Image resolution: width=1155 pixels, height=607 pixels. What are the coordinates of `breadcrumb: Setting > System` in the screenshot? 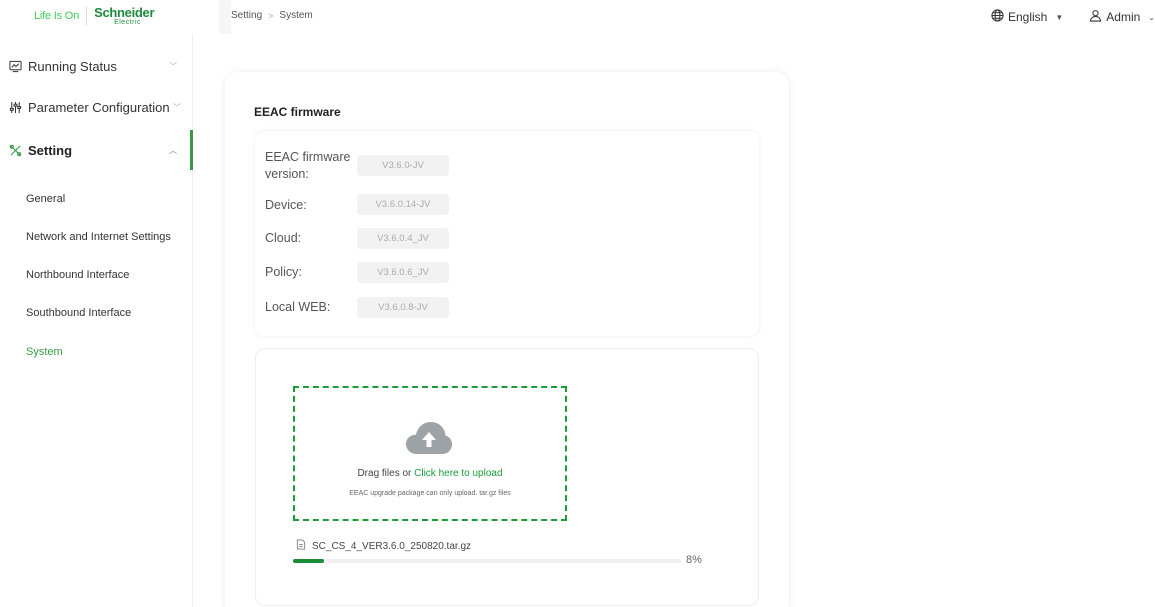 It's located at (272, 15).